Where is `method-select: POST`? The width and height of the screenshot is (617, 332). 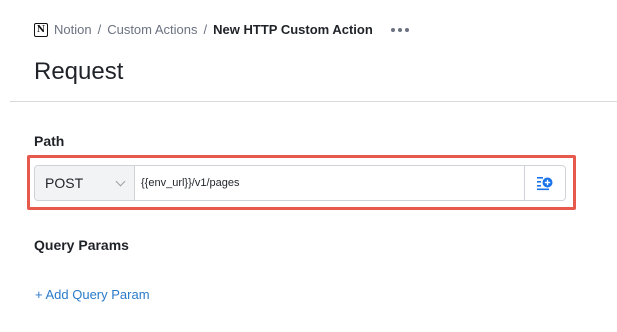
method-select: POST is located at coordinates (85, 183).